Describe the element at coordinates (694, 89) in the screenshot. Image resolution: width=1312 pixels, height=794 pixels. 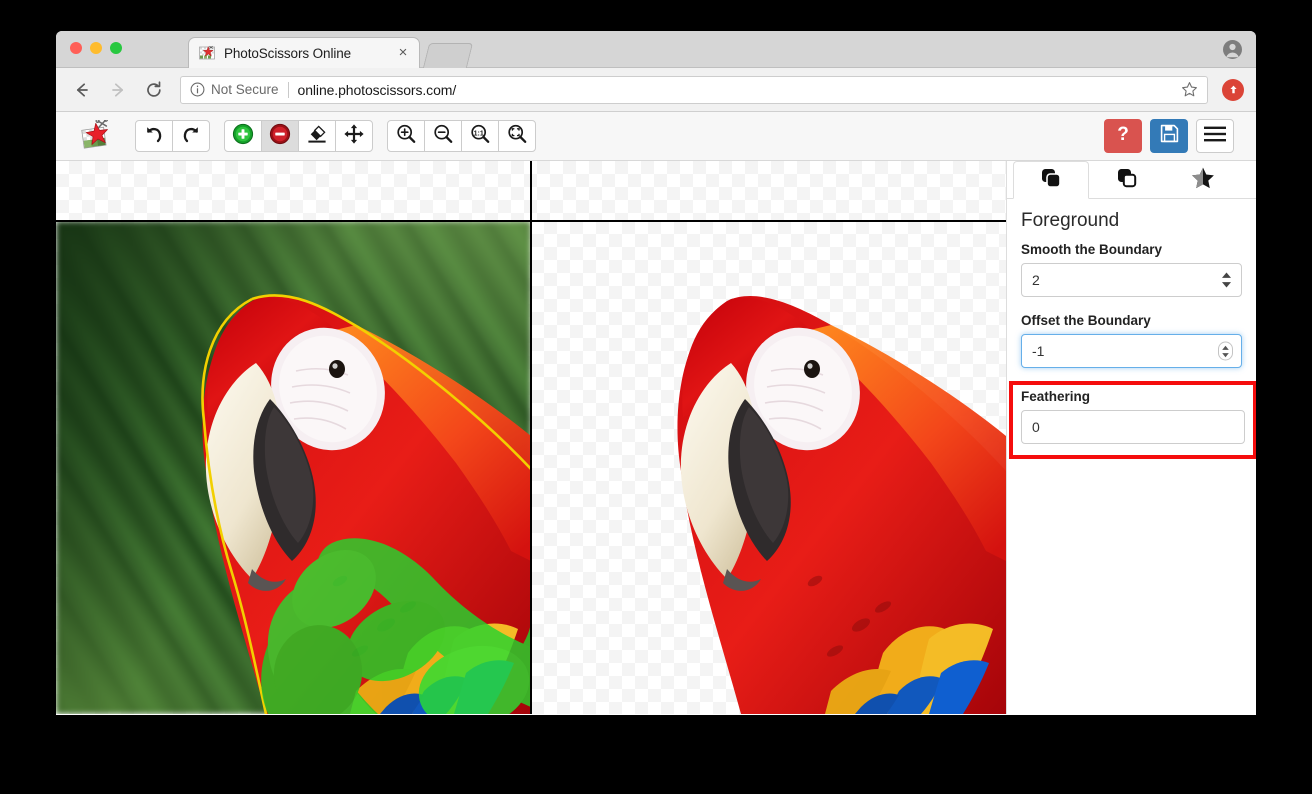
I see `address-bar: Not Secure online.photoscissors.com/` at that location.